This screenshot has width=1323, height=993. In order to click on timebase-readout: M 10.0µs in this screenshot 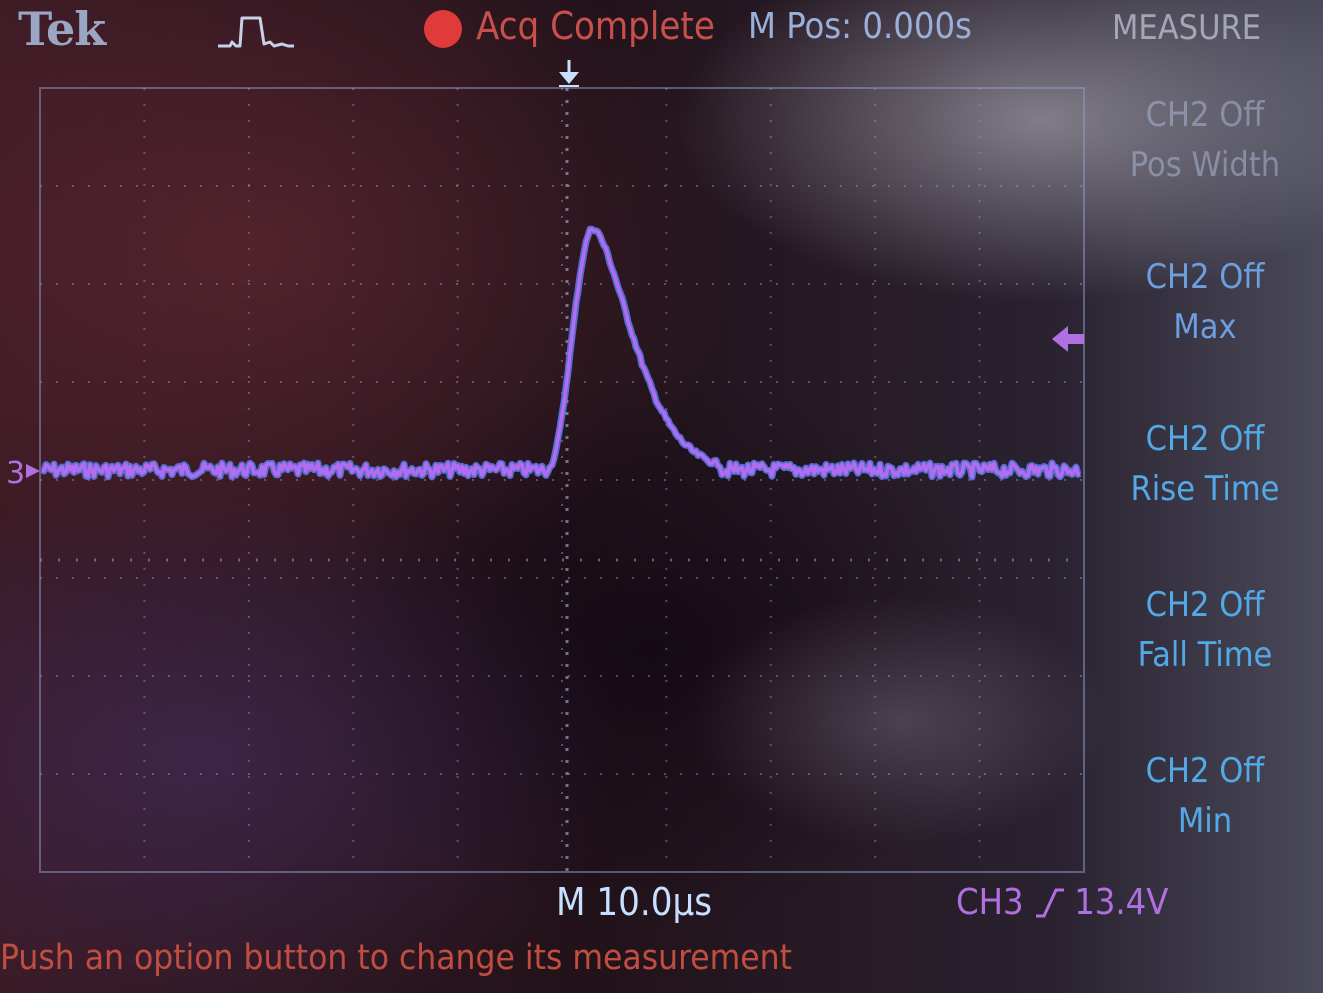, I will do `click(634, 902)`.